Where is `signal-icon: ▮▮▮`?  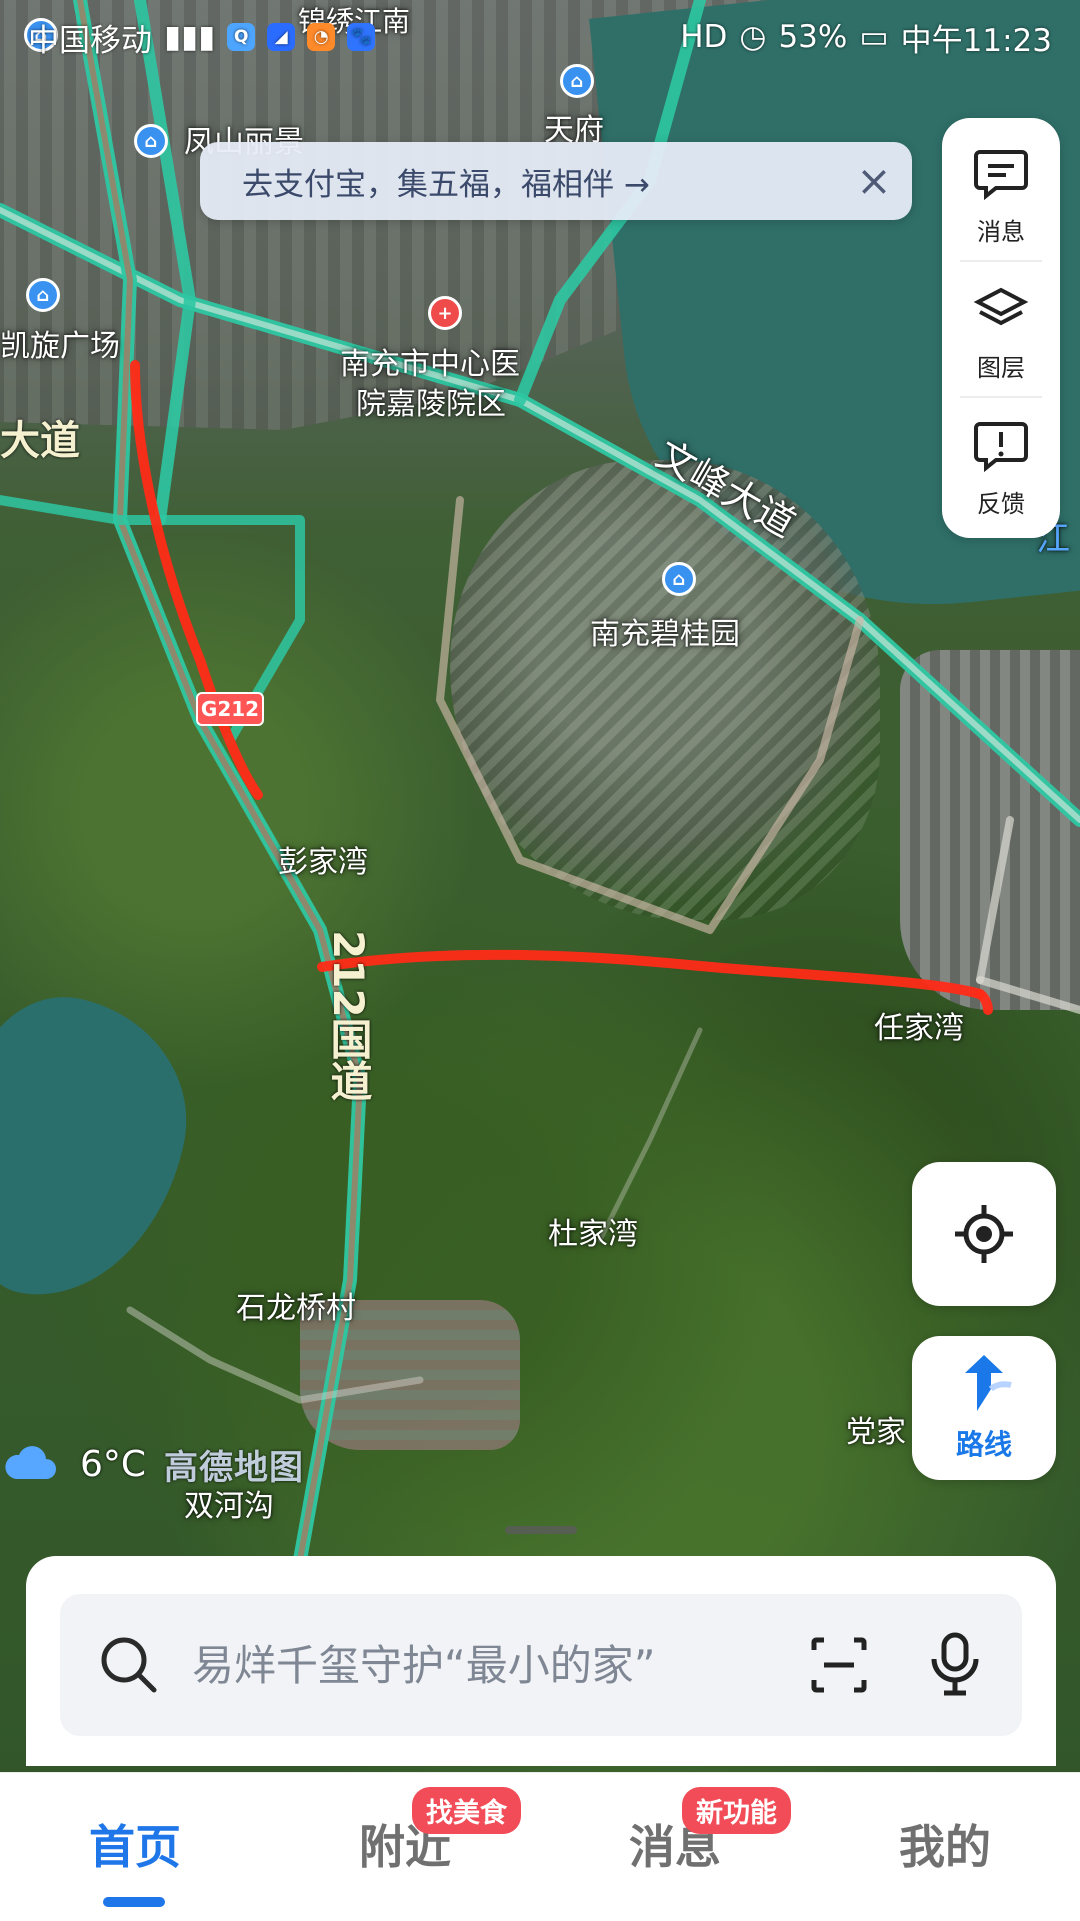
signal-icon: ▮▮▮ is located at coordinates (190, 37).